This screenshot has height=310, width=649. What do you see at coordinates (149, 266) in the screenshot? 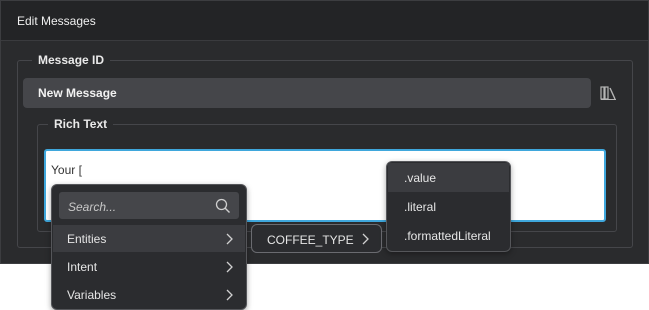
I see `menu-item-intent: Intent` at bounding box center [149, 266].